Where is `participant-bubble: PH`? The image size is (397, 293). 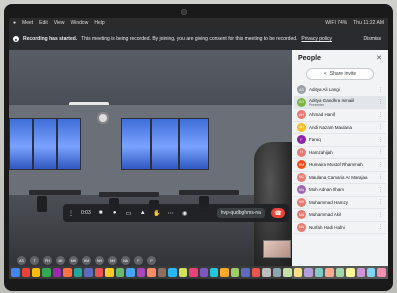
participant-bubble: PH is located at coordinates (47, 260).